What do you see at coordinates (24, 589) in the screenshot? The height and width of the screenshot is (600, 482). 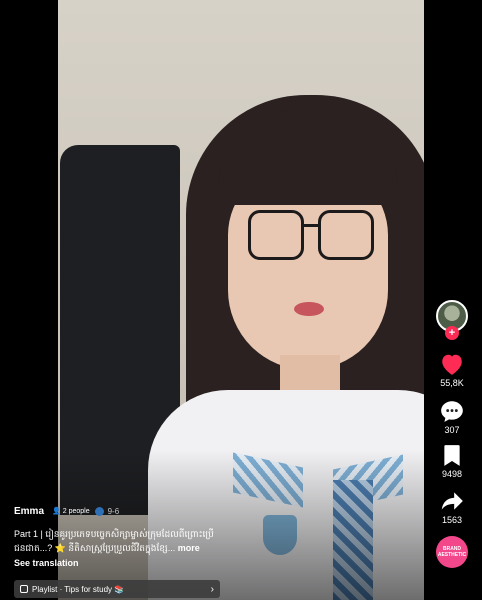 I see `playlist-icon` at bounding box center [24, 589].